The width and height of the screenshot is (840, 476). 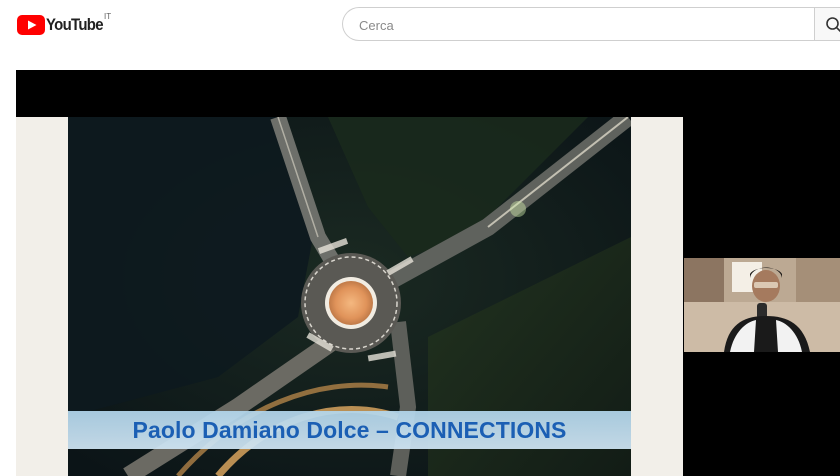 What do you see at coordinates (75, 24) in the screenshot?
I see `youtube-wordmark: YouTube` at bounding box center [75, 24].